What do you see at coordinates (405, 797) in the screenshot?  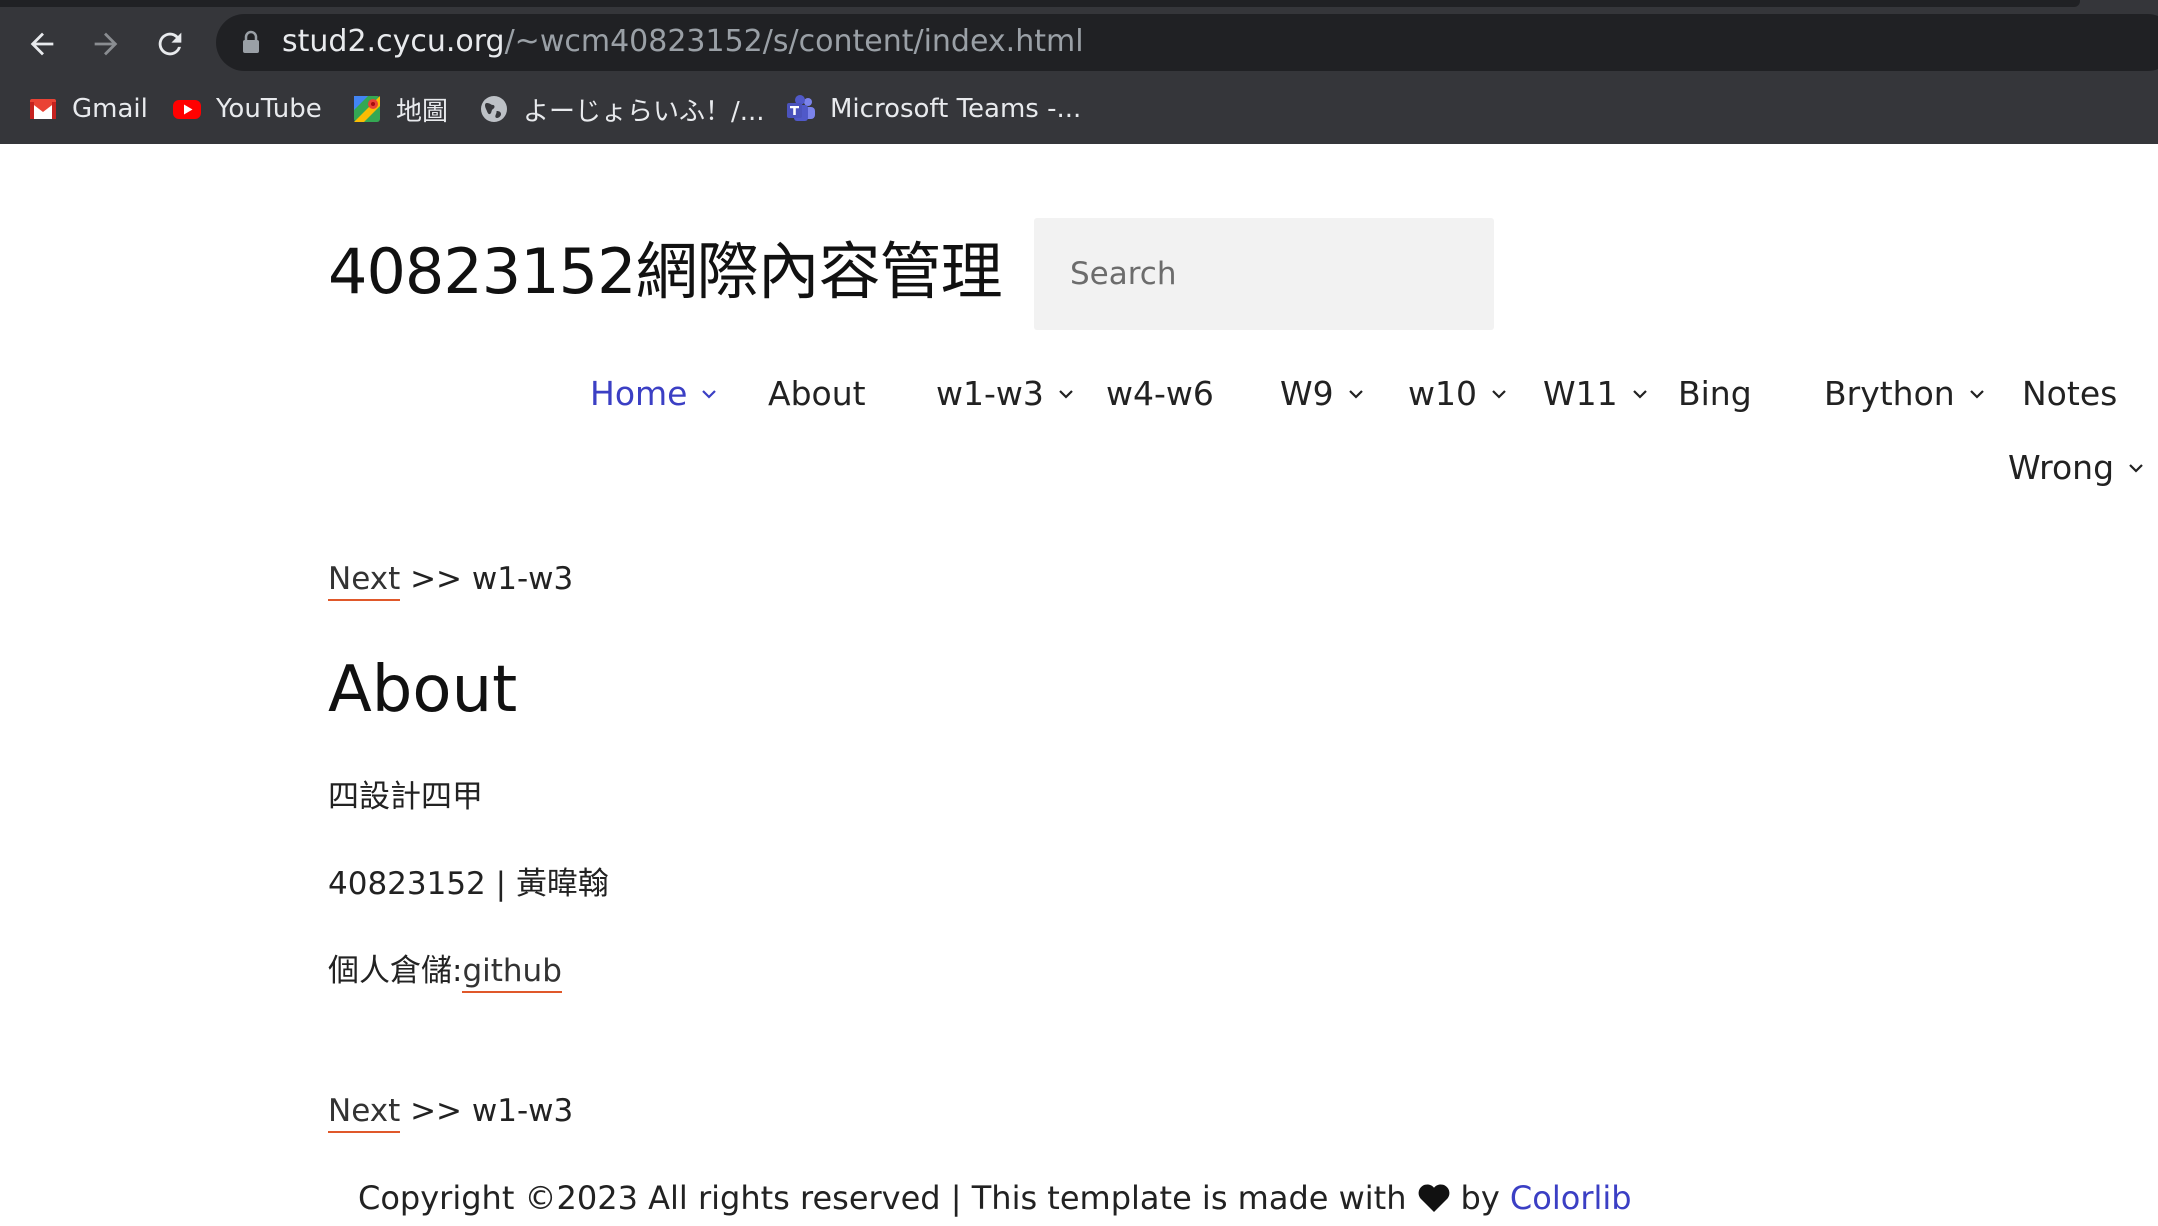 I see `class-text: 四設計四甲` at bounding box center [405, 797].